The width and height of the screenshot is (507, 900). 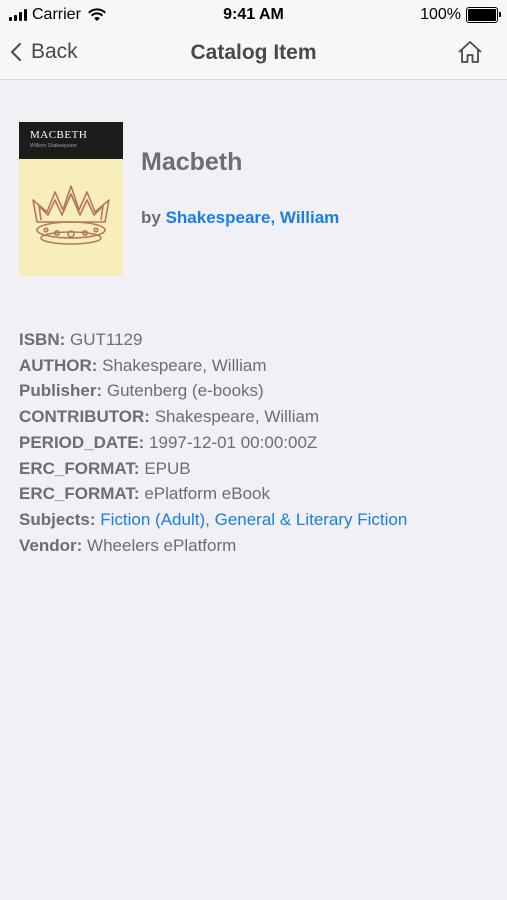 I want to click on battery-percentage: 100%, so click(x=440, y=14).